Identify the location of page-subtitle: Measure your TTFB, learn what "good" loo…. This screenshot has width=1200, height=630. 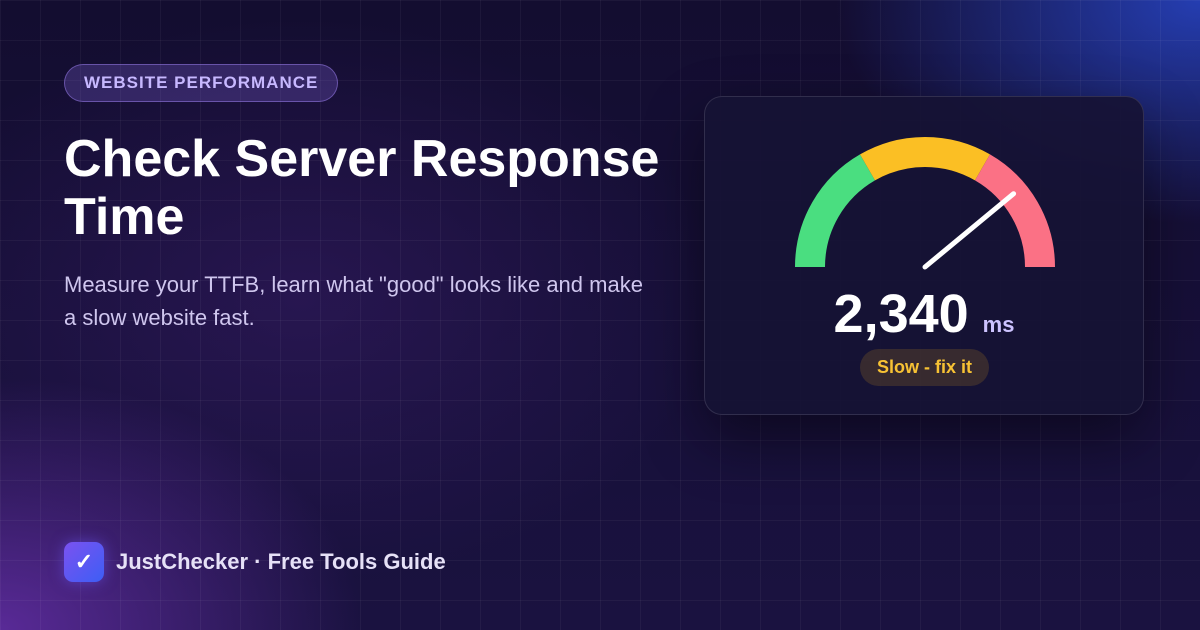
(353, 301).